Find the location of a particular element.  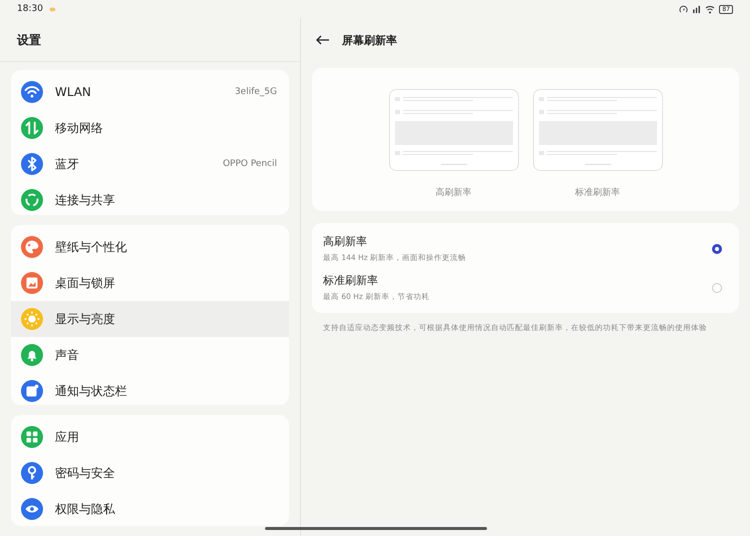

settings-item: 密码与安全 is located at coordinates (150, 473).